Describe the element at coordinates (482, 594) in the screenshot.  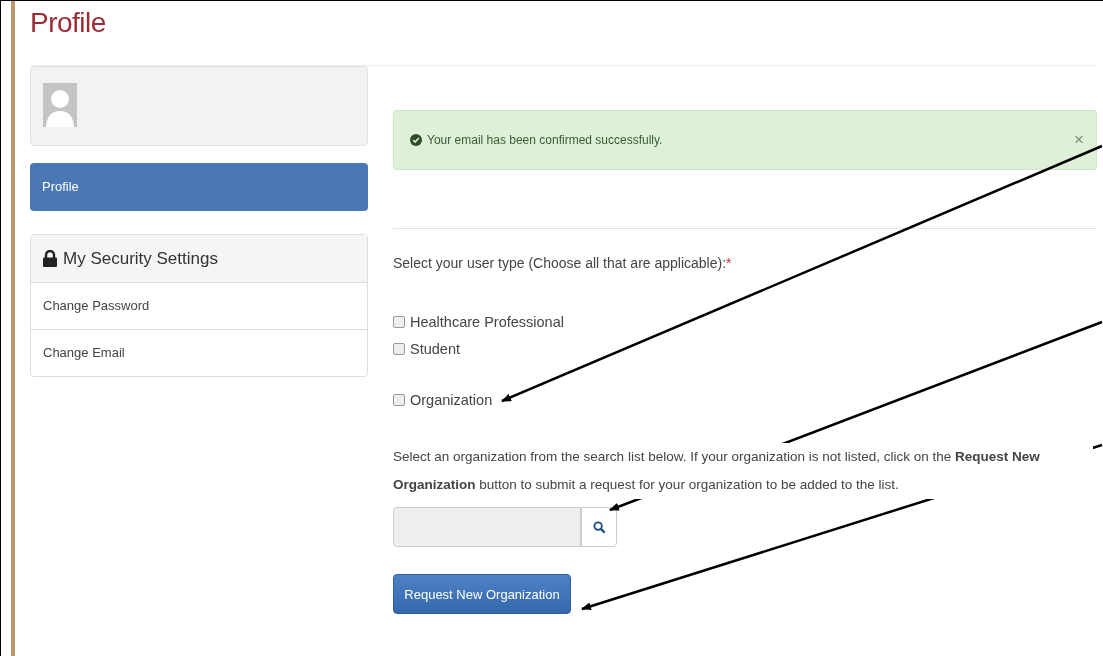
I see `request-organization-button: Request New Organization` at that location.